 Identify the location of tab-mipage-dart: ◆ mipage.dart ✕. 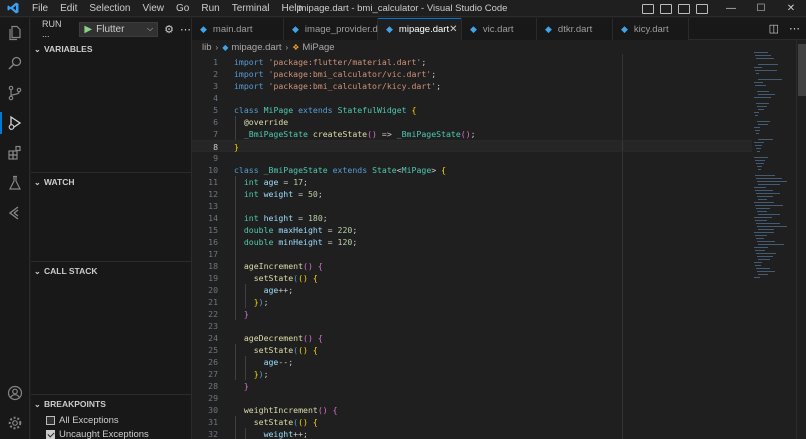
(420, 29).